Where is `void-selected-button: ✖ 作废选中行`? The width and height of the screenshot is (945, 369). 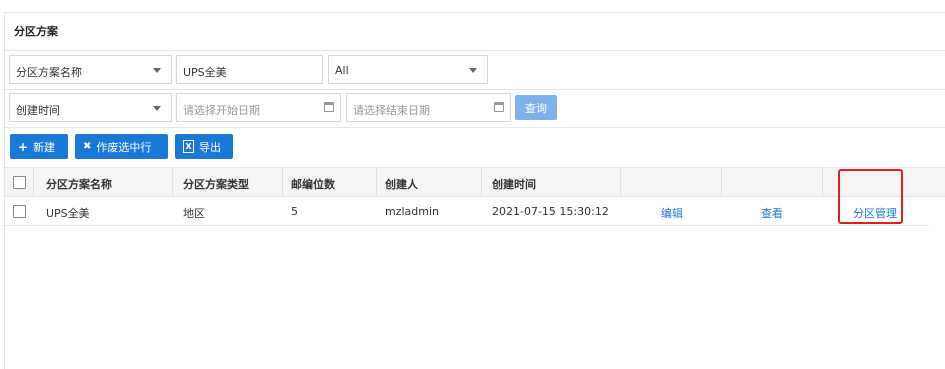 void-selected-button: ✖ 作废选中行 is located at coordinates (121, 146).